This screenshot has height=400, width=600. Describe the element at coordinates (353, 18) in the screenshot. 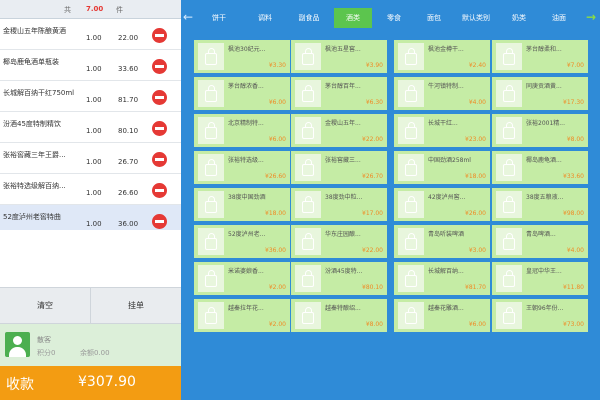

I see `tab-liquor: 酒类` at that location.